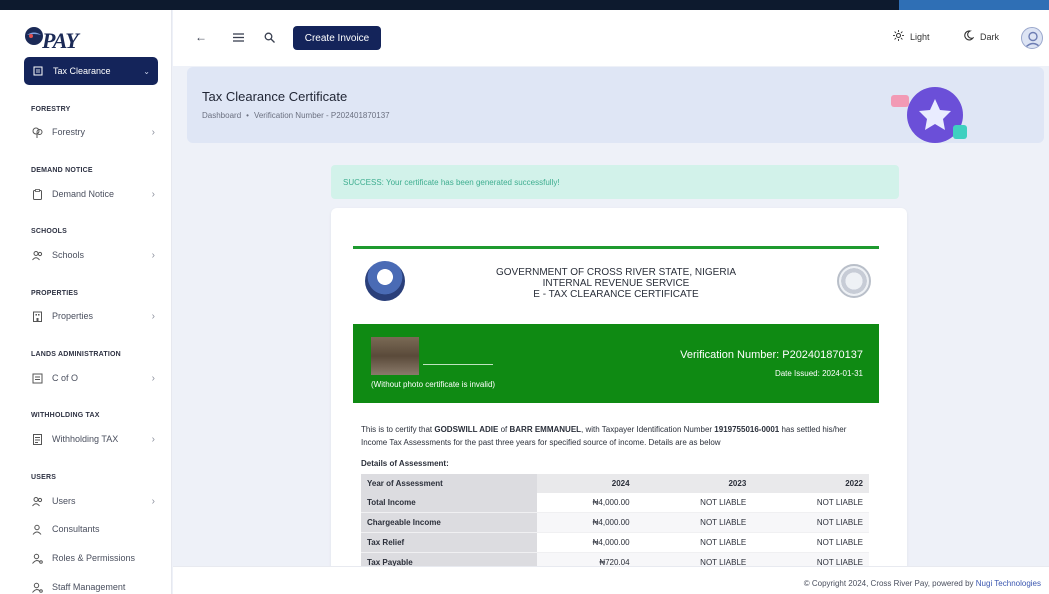  What do you see at coordinates (269, 37) in the screenshot?
I see `search-icon` at bounding box center [269, 37].